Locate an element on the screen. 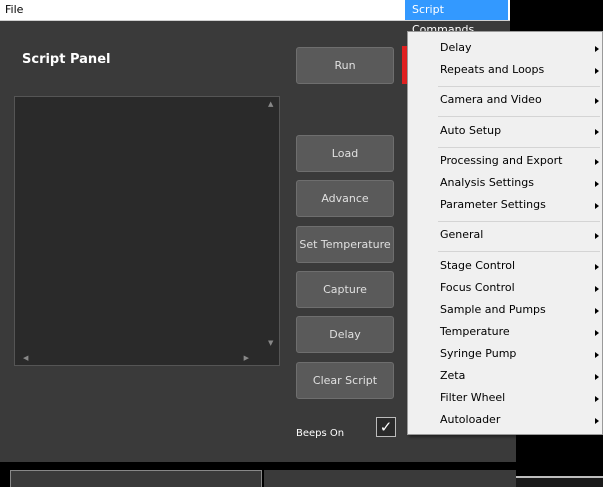 Image resolution: width=603 pixels, height=487 pixels. scroll-left-icon: ◀ is located at coordinates (25, 358).